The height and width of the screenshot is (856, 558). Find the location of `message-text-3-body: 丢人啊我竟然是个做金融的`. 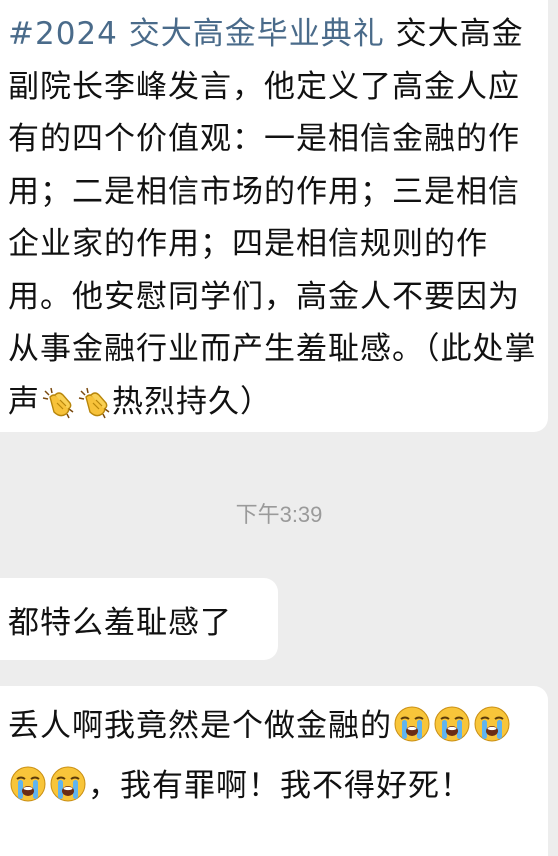

message-text-3-body: 丢人啊我竟然是个做金融的 is located at coordinates (200, 726).